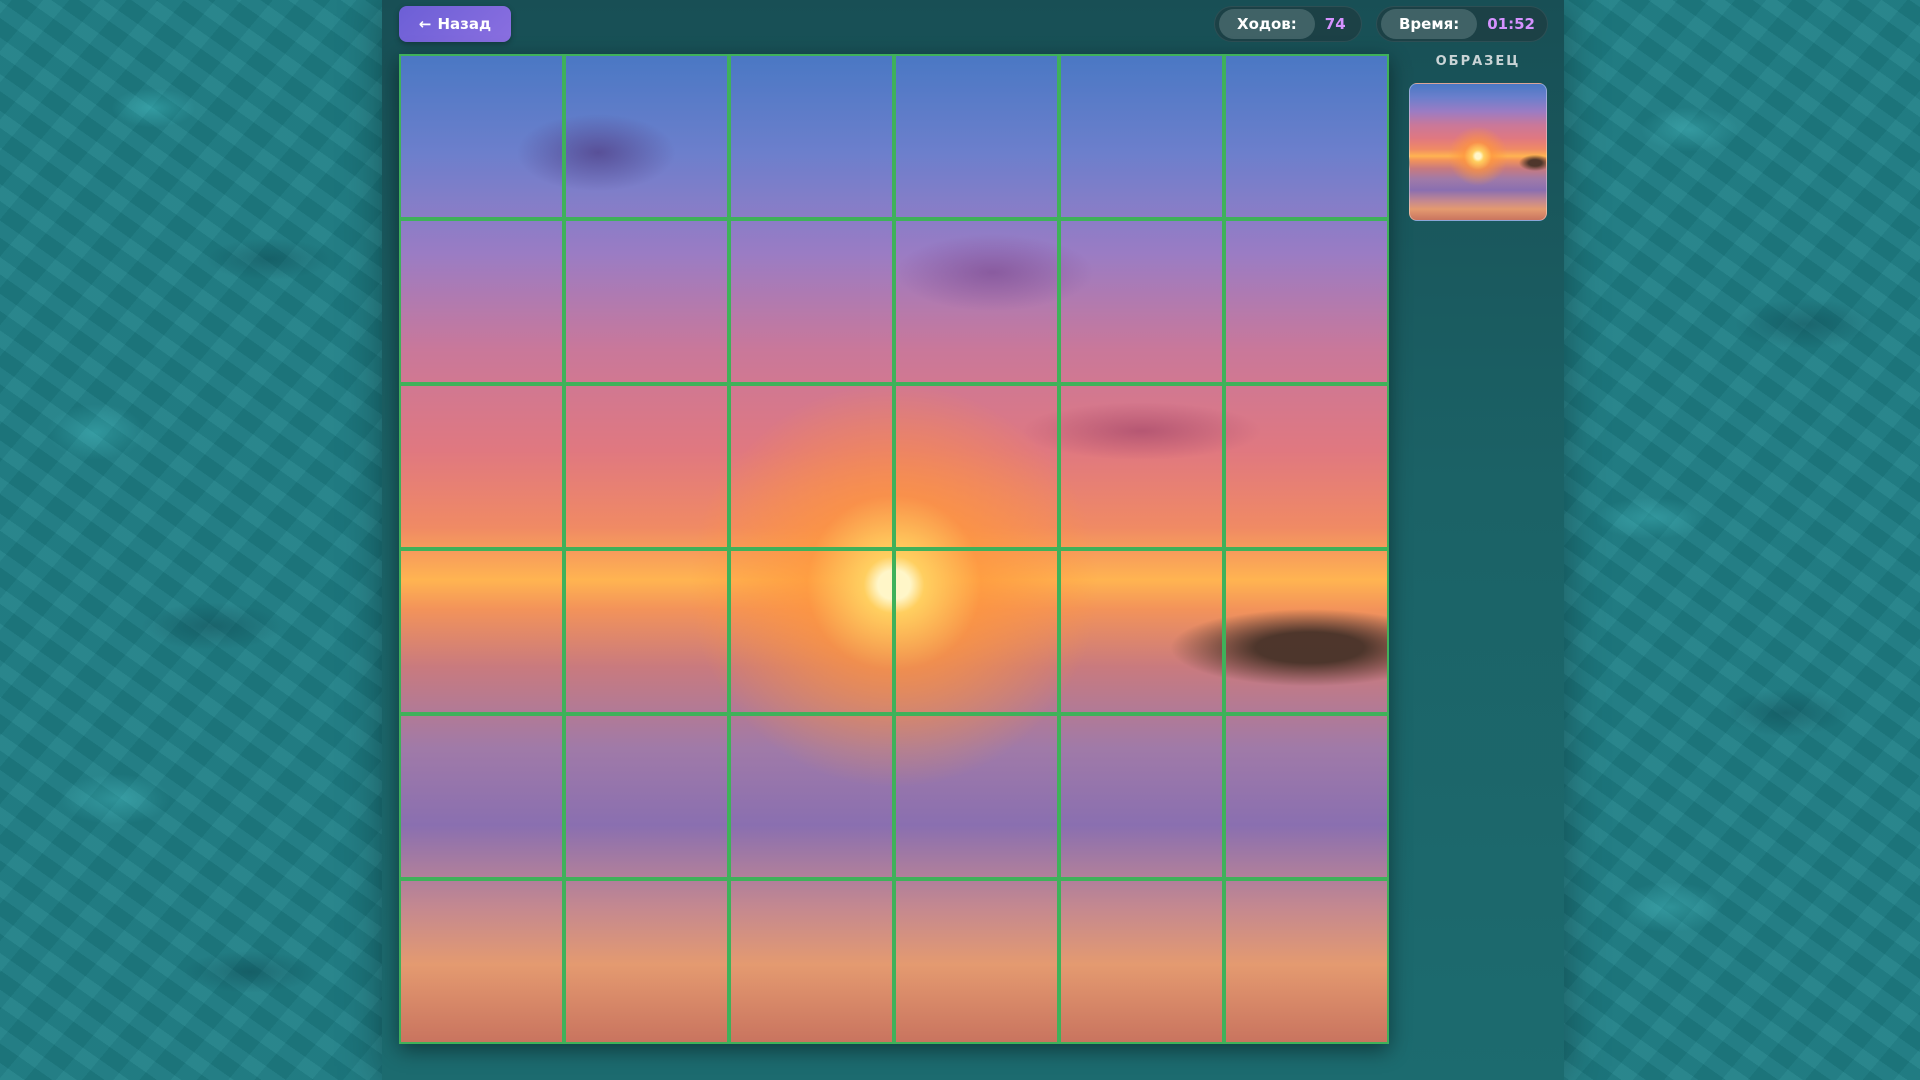 Image resolution: width=1920 pixels, height=1080 pixels. I want to click on timer: Время: 01:52, so click(1462, 24).